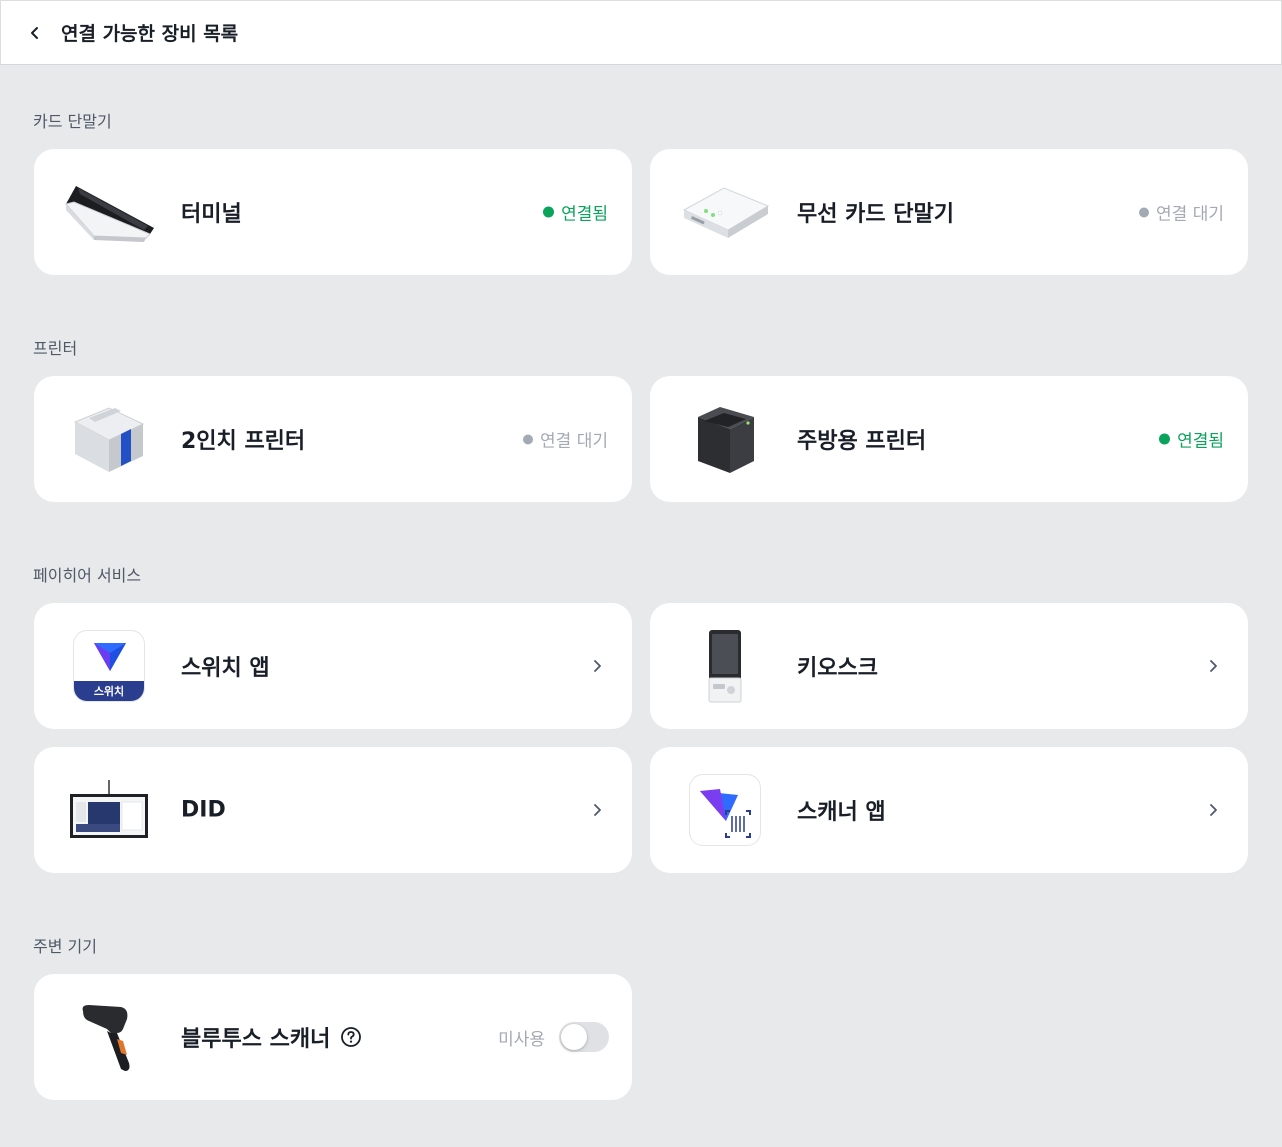 This screenshot has height=1147, width=1282. What do you see at coordinates (109, 439) in the screenshot?
I see `receipt-printer-image` at bounding box center [109, 439].